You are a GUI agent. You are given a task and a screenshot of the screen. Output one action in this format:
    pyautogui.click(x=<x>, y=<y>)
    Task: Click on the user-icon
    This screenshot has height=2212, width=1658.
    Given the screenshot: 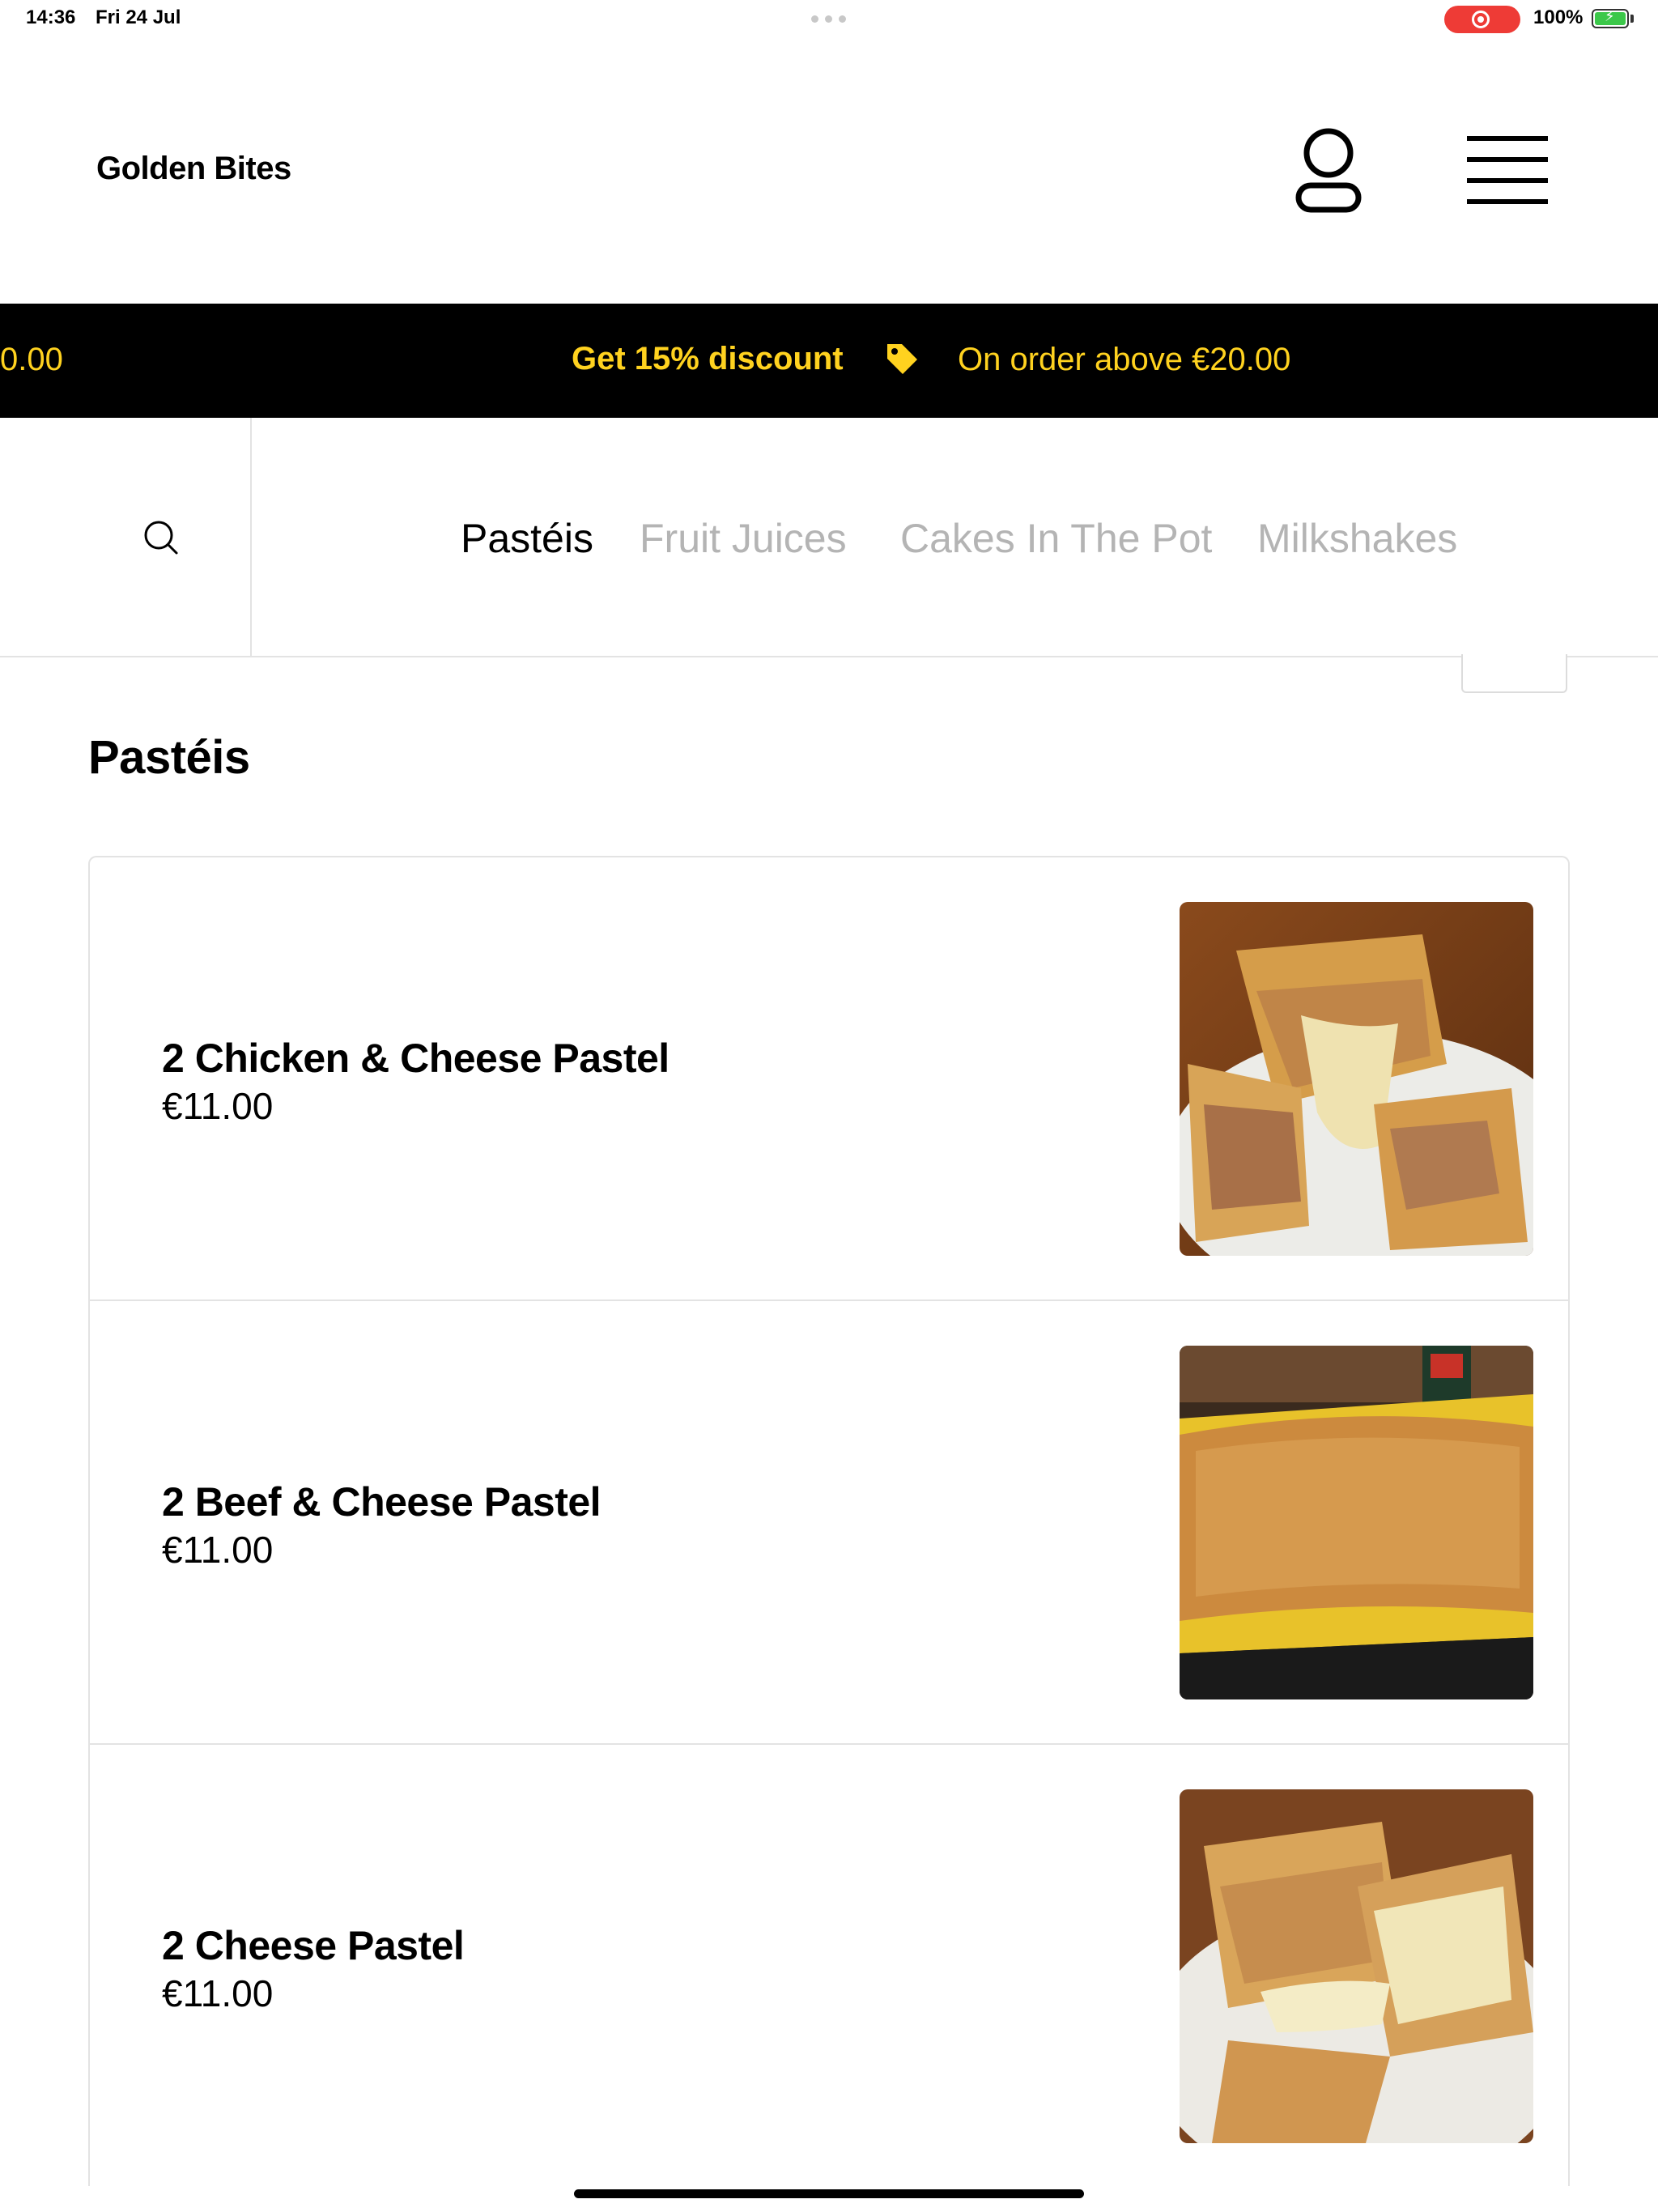 What is the action you would take?
    pyautogui.click(x=1328, y=173)
    